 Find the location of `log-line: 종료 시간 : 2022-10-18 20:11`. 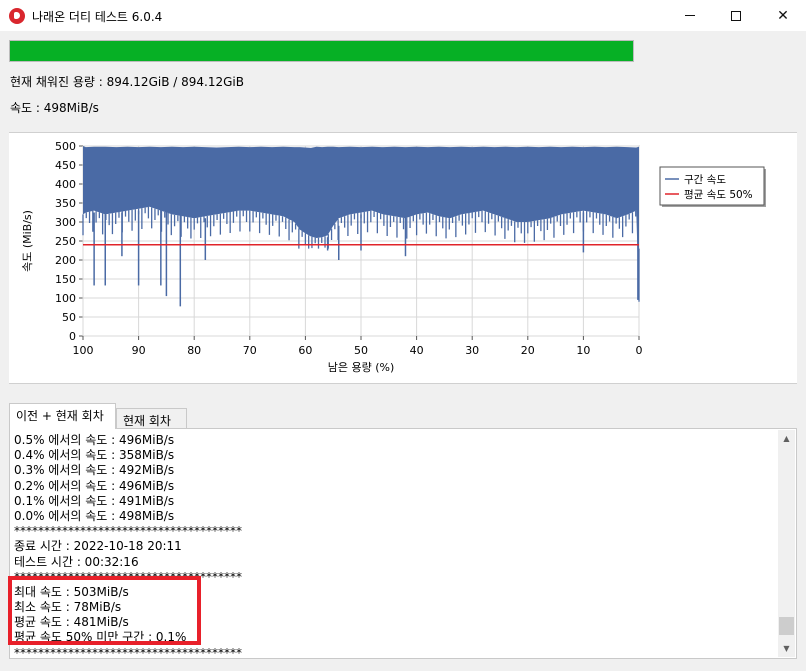

log-line: 종료 시간 : 2022-10-18 20:11 is located at coordinates (98, 546).